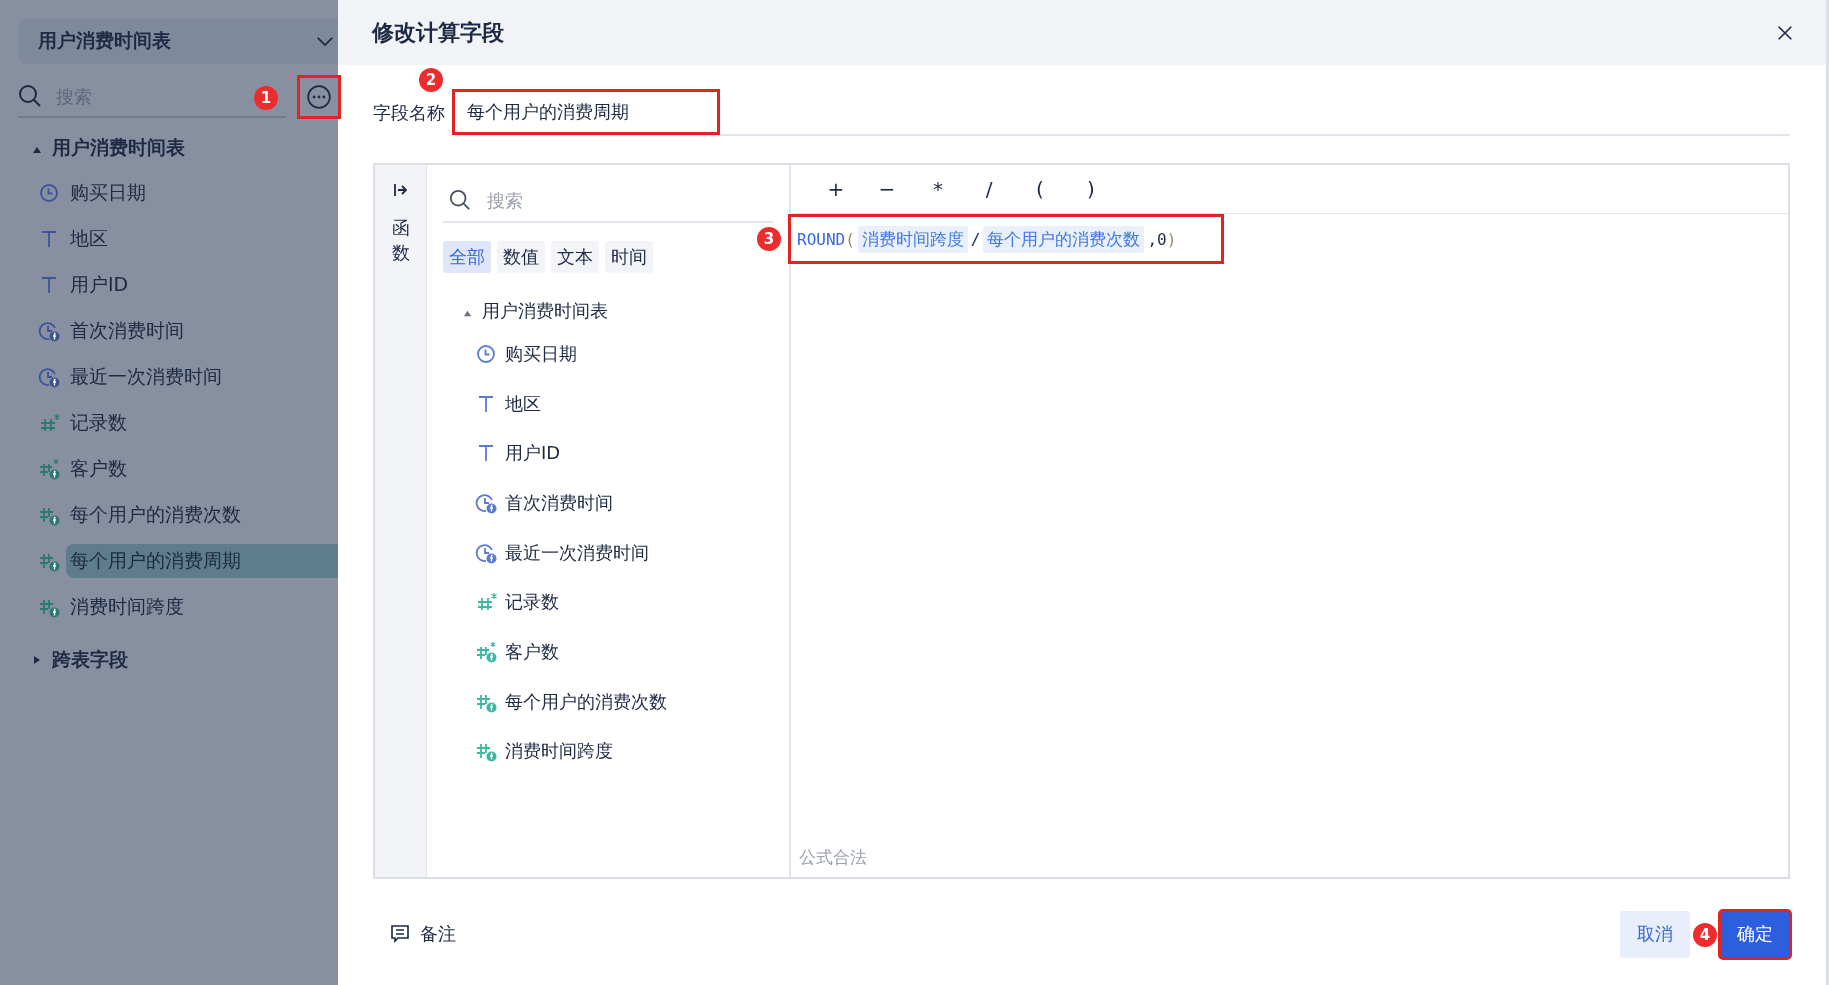 Image resolution: width=1829 pixels, height=985 pixels. I want to click on more-icon, so click(319, 97).